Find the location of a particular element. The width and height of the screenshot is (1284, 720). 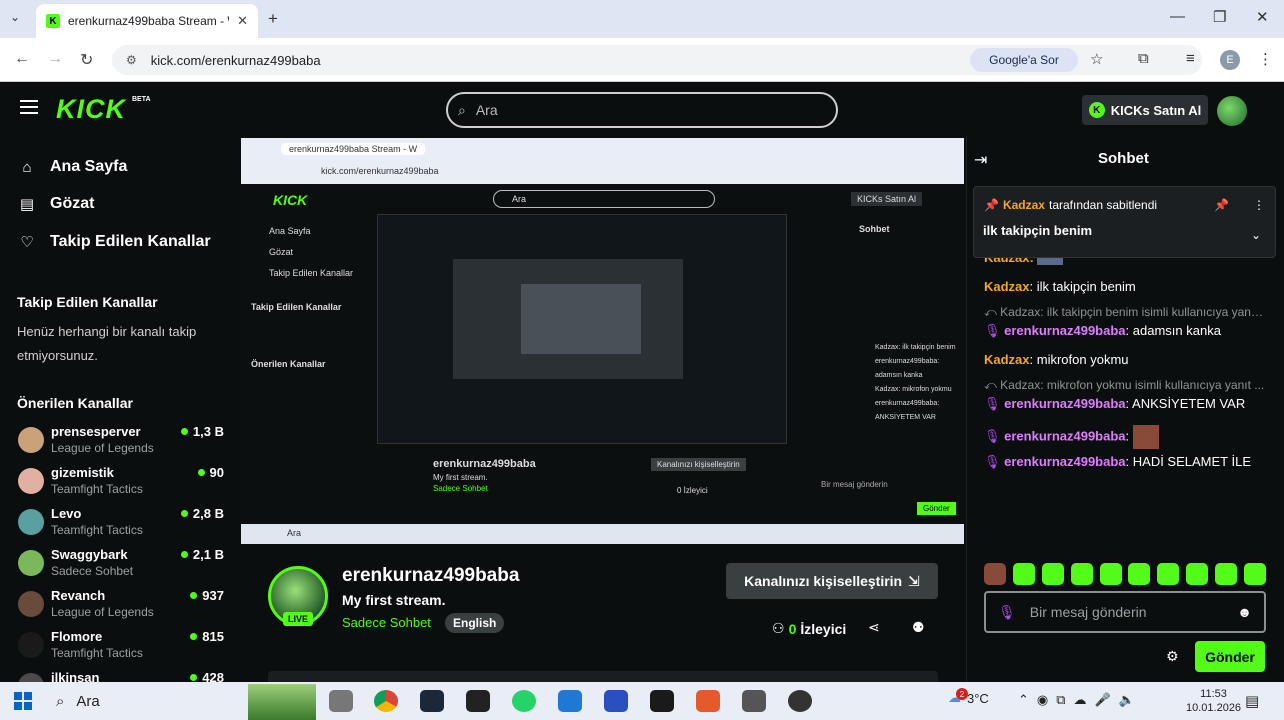

video-followed-heading: Takip Edilen Kanallar is located at coordinates (296, 307).